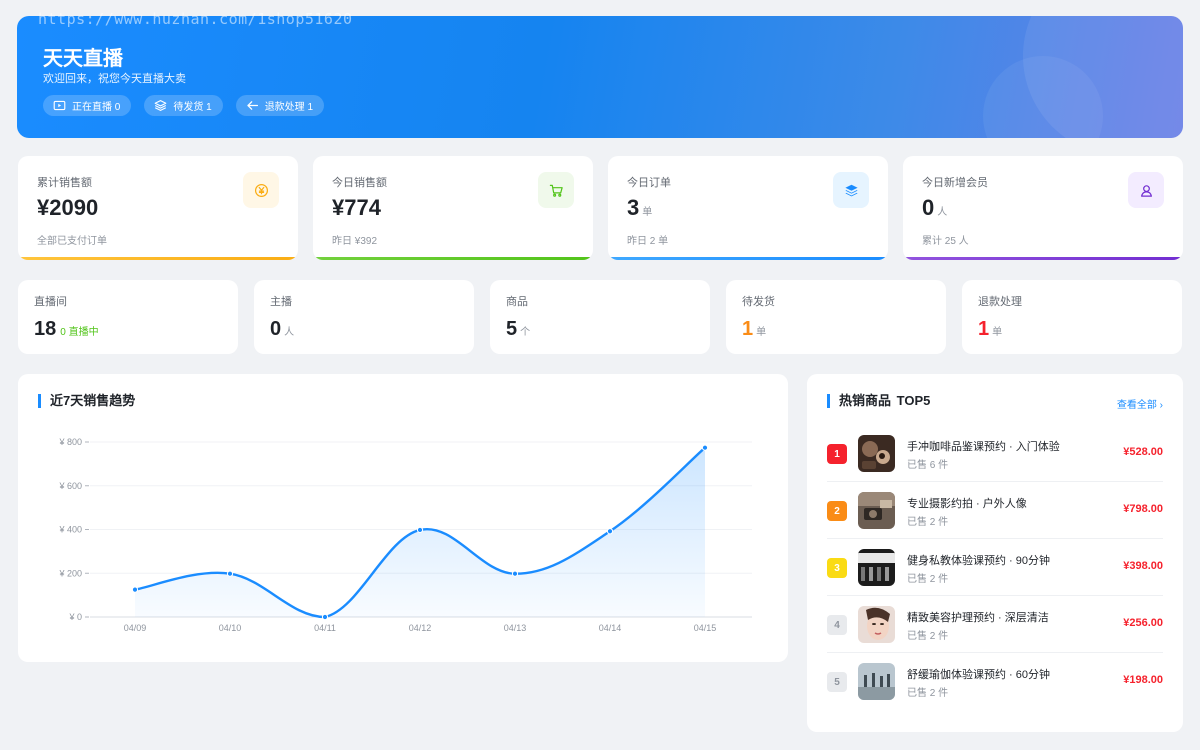  What do you see at coordinates (70, 530) in the screenshot?
I see `y-tick-label: ¥ 400` at bounding box center [70, 530].